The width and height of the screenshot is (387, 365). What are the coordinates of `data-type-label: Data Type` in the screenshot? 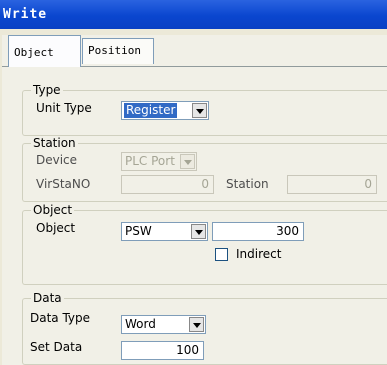 It's located at (60, 318).